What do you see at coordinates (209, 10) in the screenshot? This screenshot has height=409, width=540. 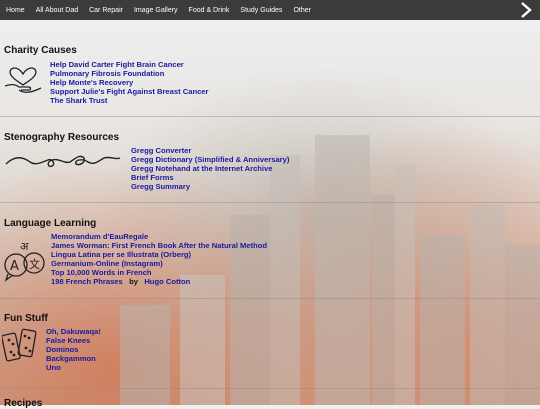 I see `nav-food-drink: Food & Drink` at bounding box center [209, 10].